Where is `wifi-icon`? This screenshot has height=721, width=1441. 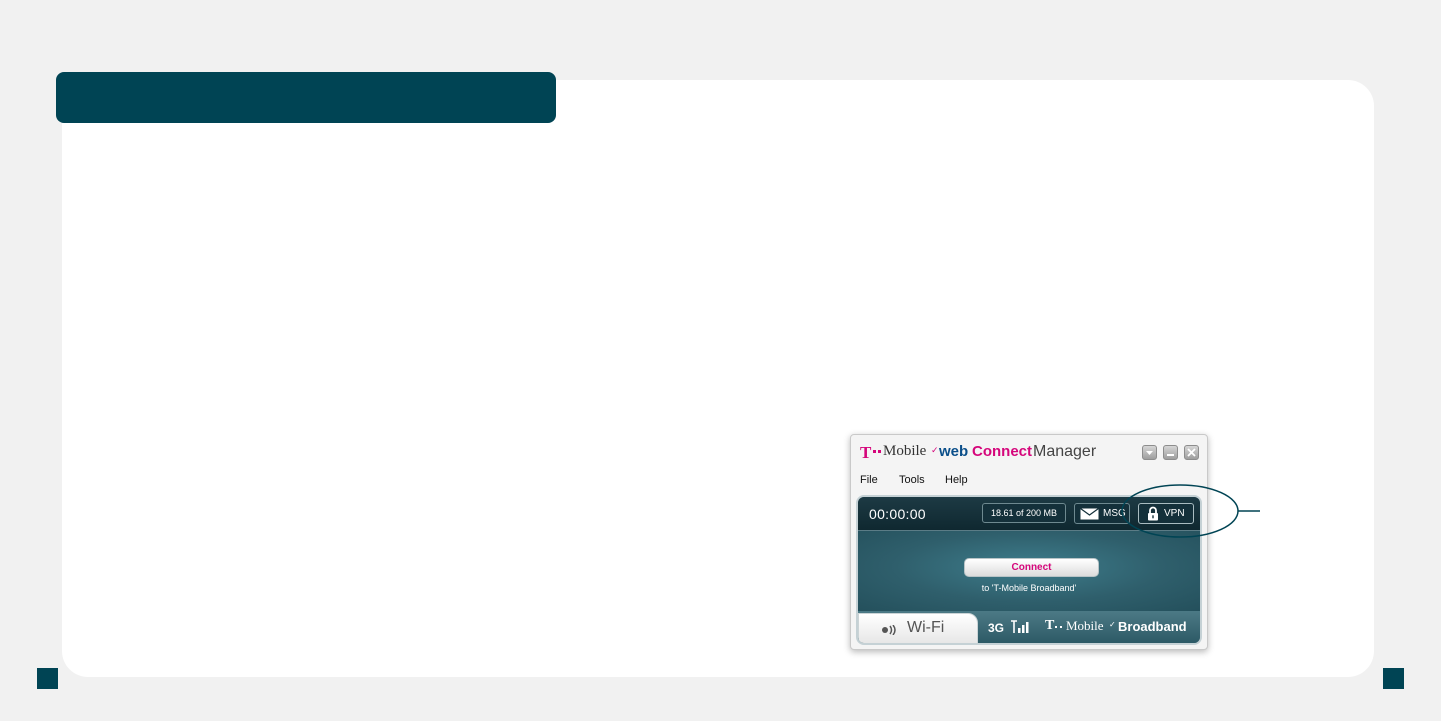 wifi-icon is located at coordinates (889, 630).